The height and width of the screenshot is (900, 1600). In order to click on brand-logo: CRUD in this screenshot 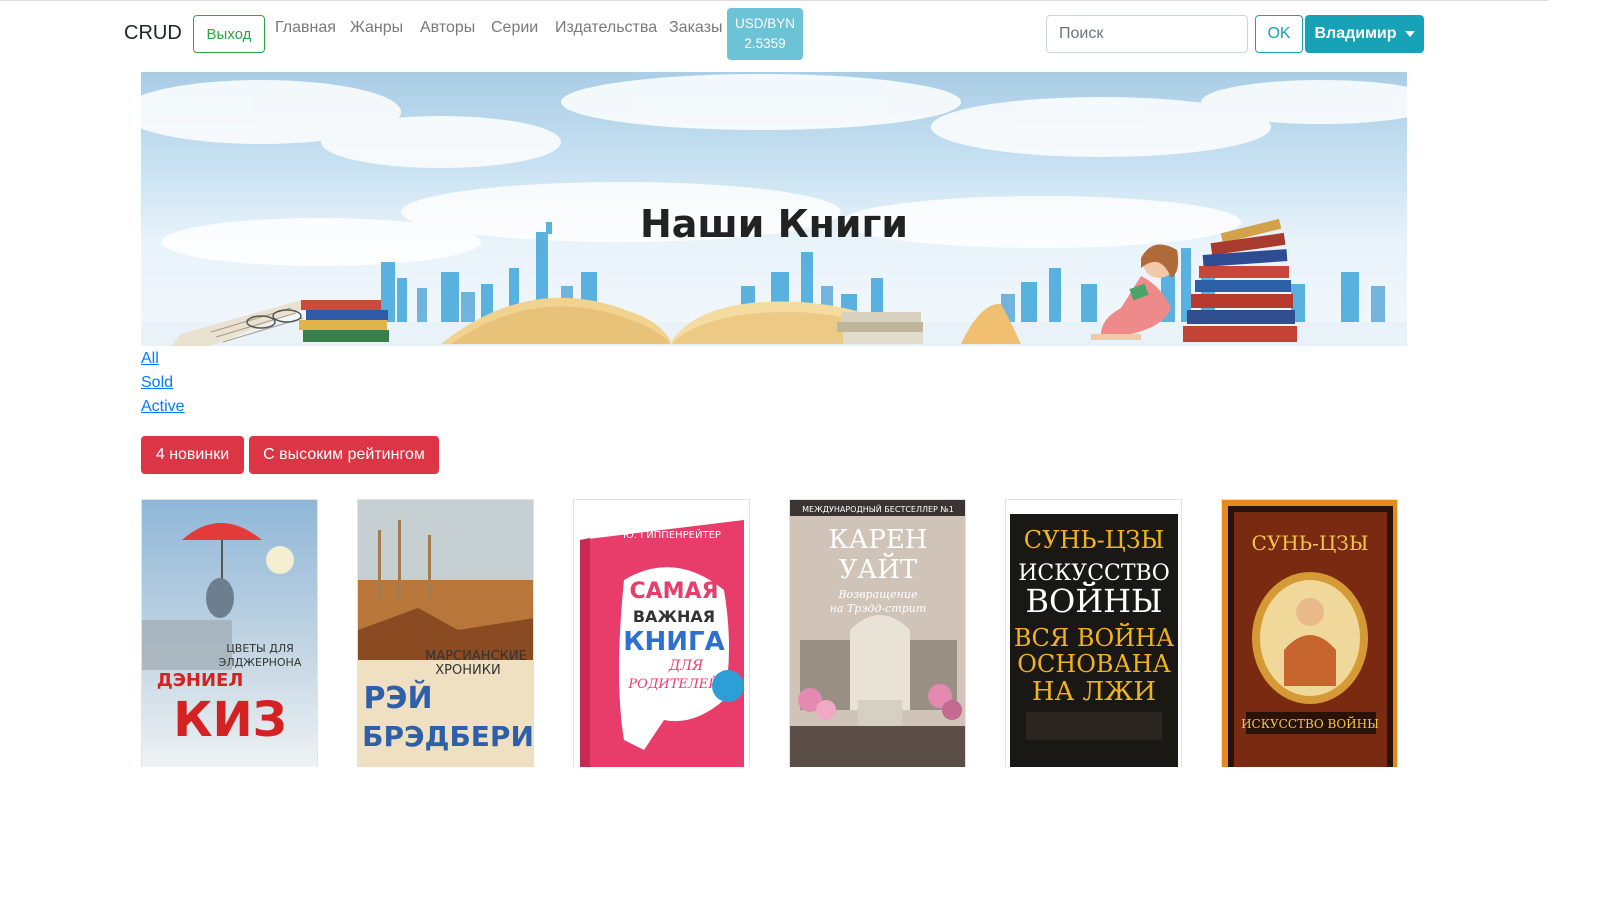, I will do `click(153, 33)`.